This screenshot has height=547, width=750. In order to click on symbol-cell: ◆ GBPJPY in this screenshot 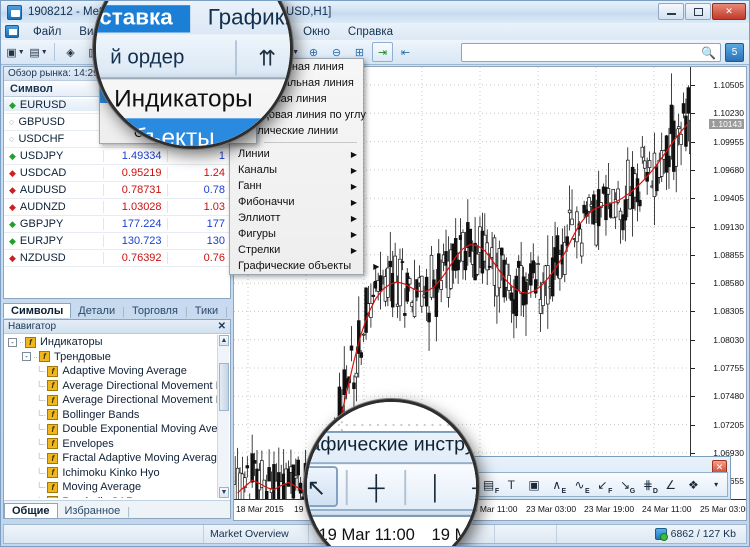, I will do `click(53, 224)`.